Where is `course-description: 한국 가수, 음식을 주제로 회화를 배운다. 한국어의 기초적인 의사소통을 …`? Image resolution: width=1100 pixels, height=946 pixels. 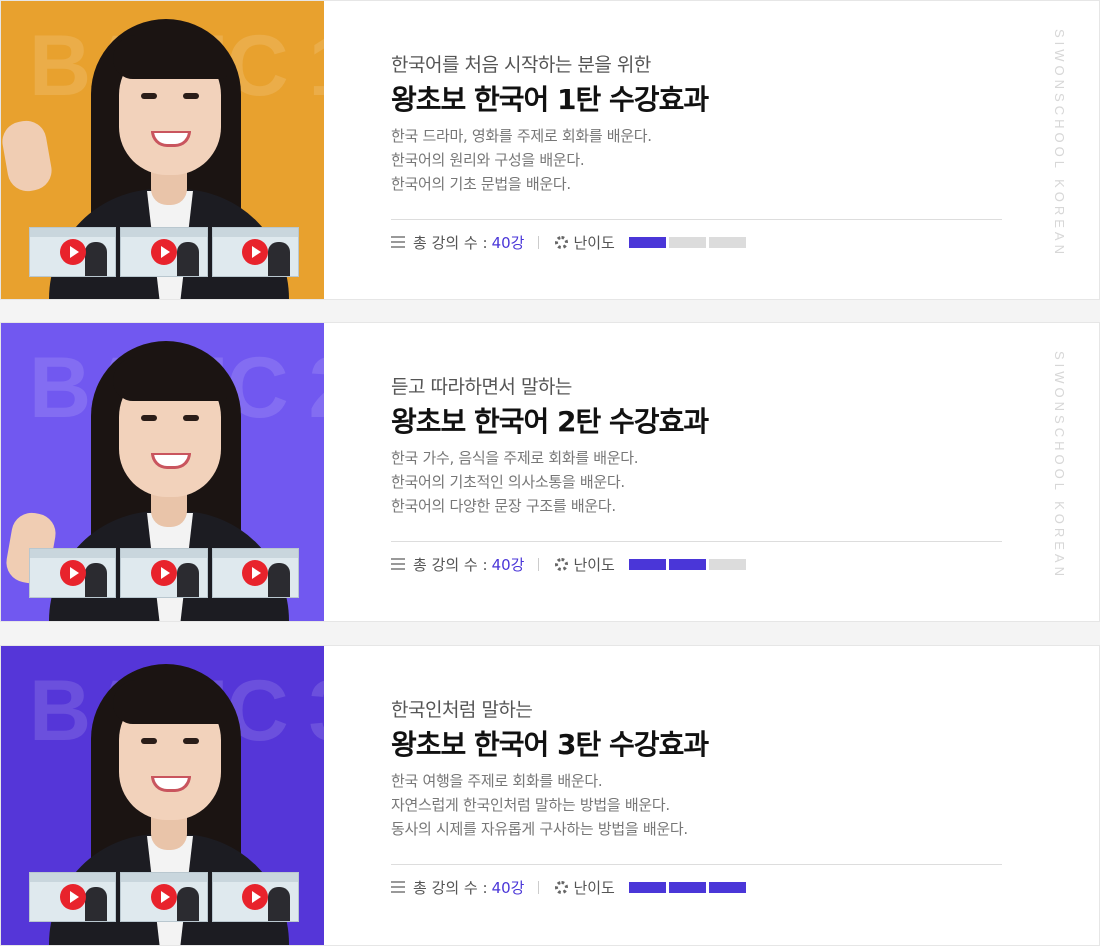 course-description: 한국 가수, 음식을 주제로 회화를 배운다. 한국어의 기초적인 의사소통을 … is located at coordinates (515, 482).